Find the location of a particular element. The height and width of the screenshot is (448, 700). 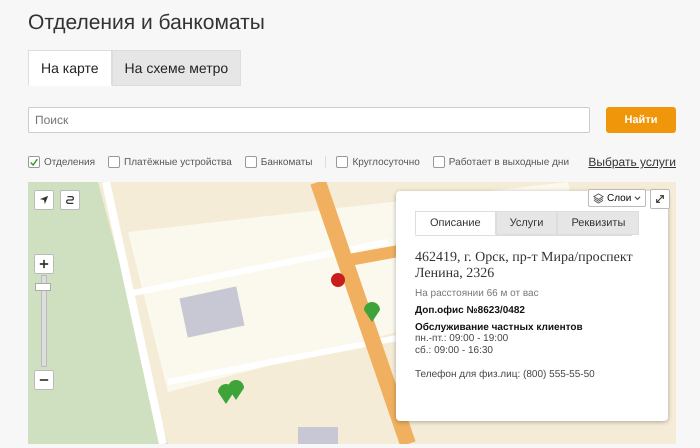

distance-text: На расстоянии 66 м от вас is located at coordinates (477, 293).